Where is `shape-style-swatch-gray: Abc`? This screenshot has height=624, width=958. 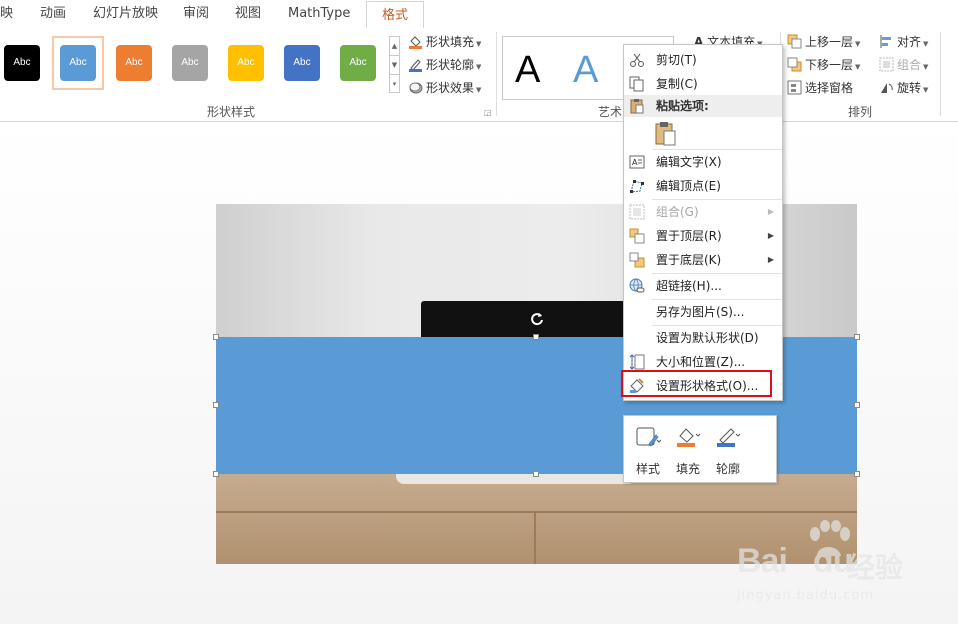 shape-style-swatch-gray: Abc is located at coordinates (190, 63).